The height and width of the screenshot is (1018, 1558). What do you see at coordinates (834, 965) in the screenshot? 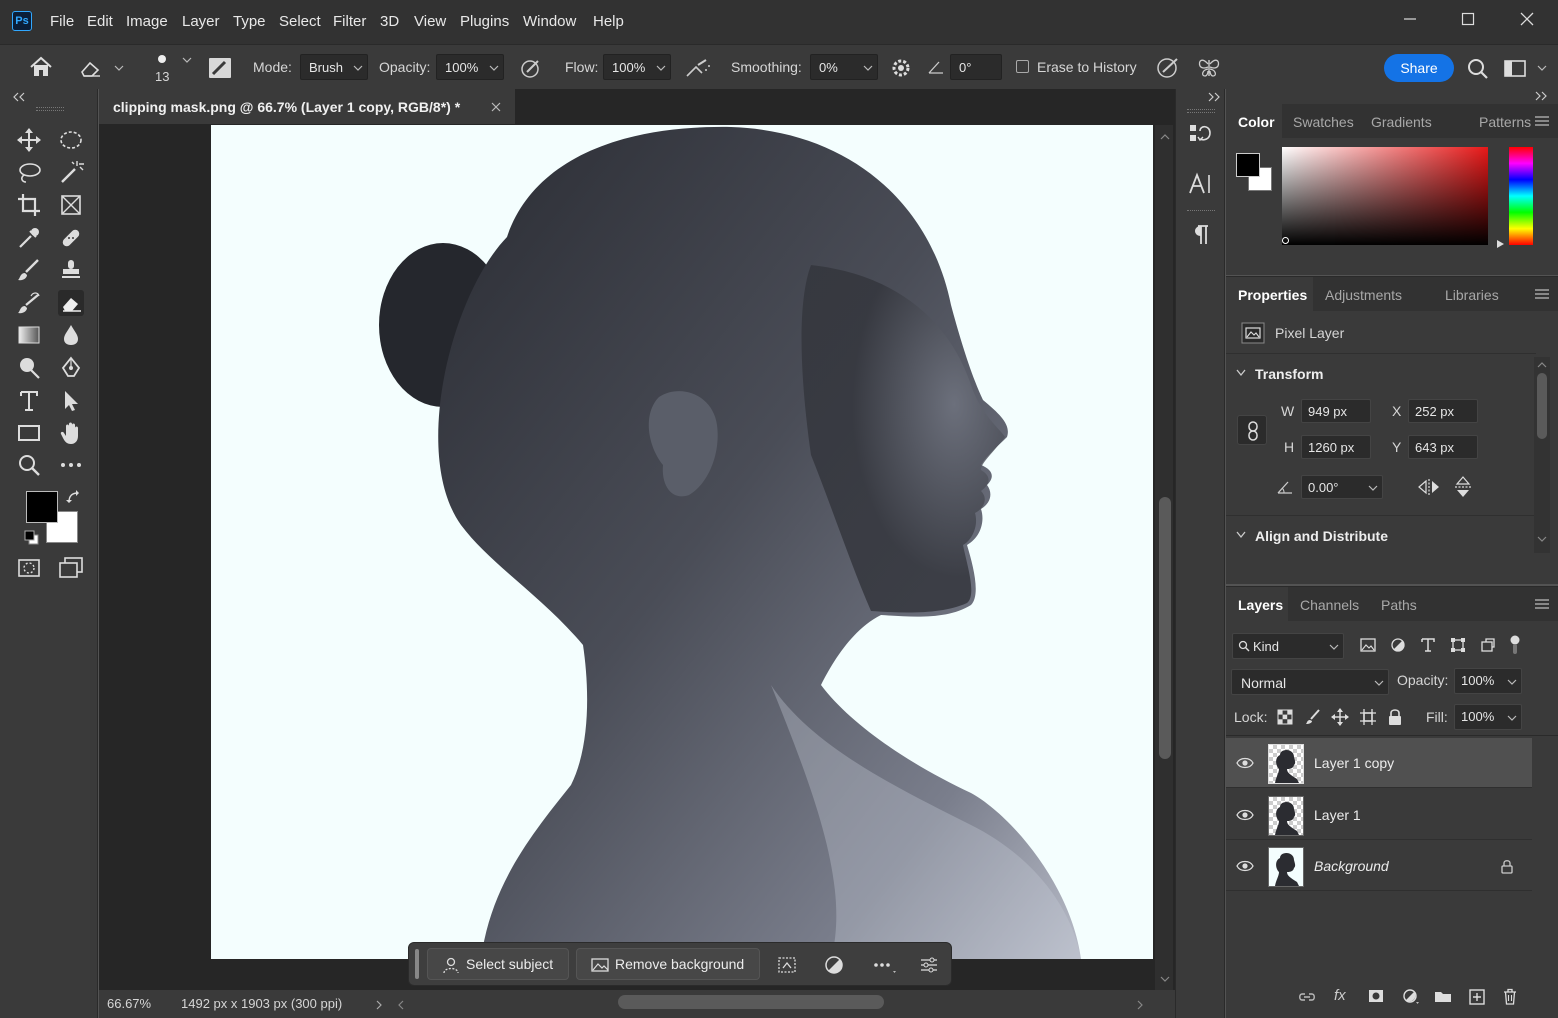
I see `adjustment-circle-icon` at bounding box center [834, 965].